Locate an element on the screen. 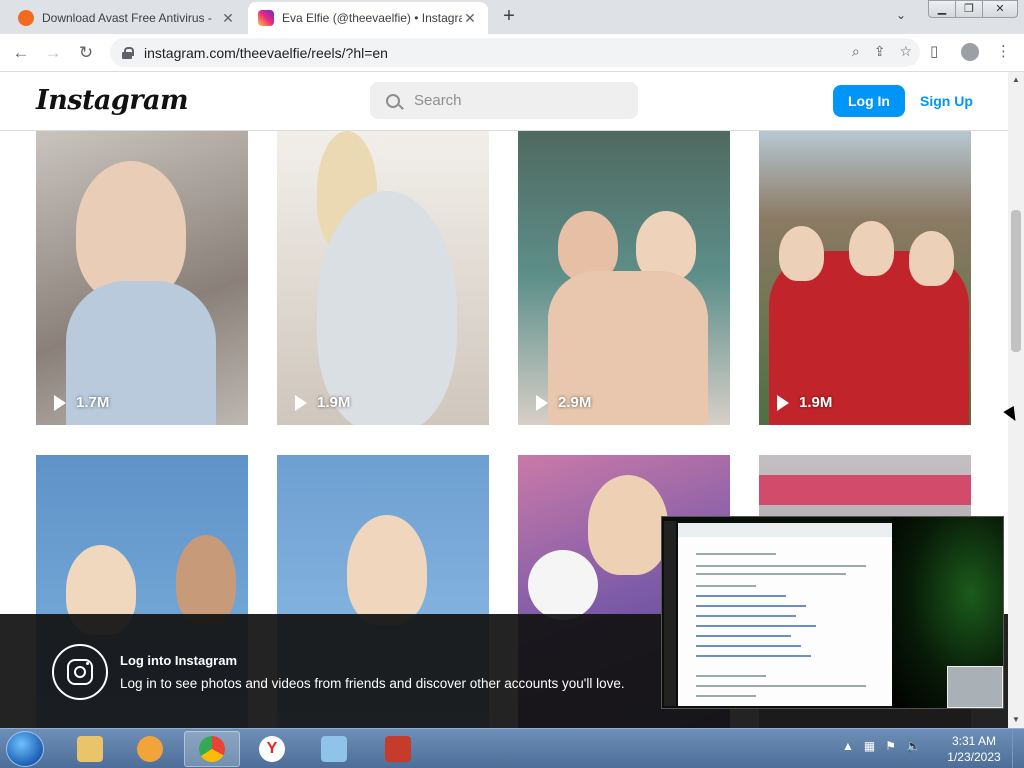 The height and width of the screenshot is (768, 1024). avast-favicon-icon is located at coordinates (26, 18).